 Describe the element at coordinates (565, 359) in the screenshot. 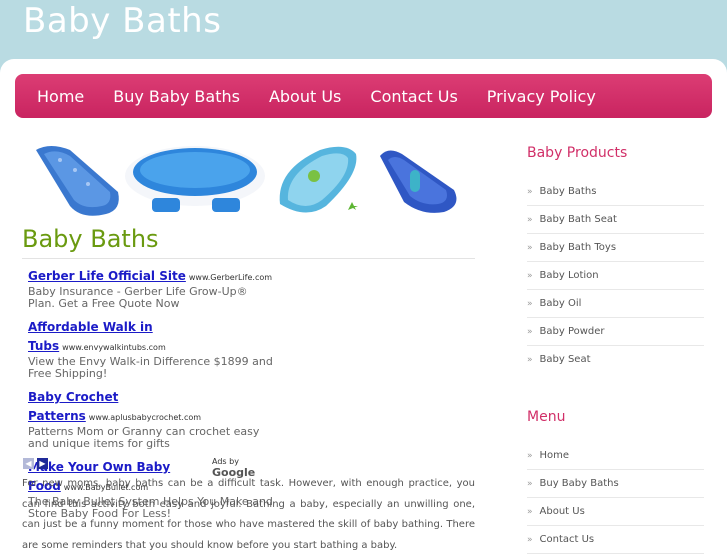

I see `sidebar-item-label: Baby Seat` at that location.